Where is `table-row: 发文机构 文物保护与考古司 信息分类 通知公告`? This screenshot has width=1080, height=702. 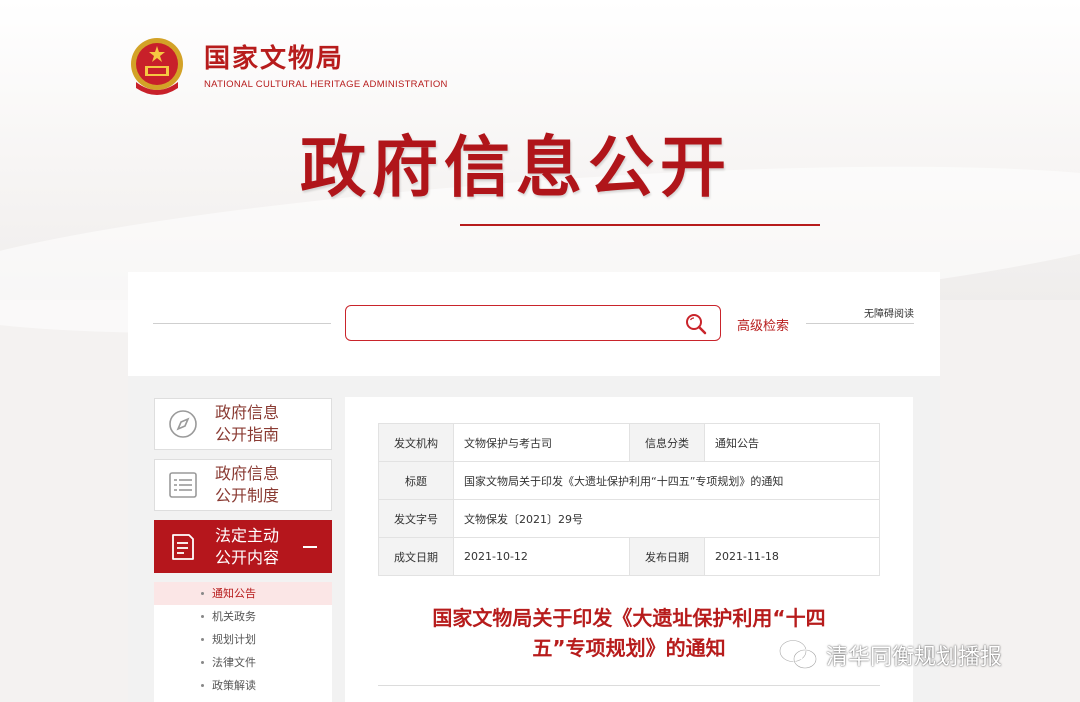
table-row: 发文机构 文物保护与考古司 信息分类 通知公告 is located at coordinates (629, 442).